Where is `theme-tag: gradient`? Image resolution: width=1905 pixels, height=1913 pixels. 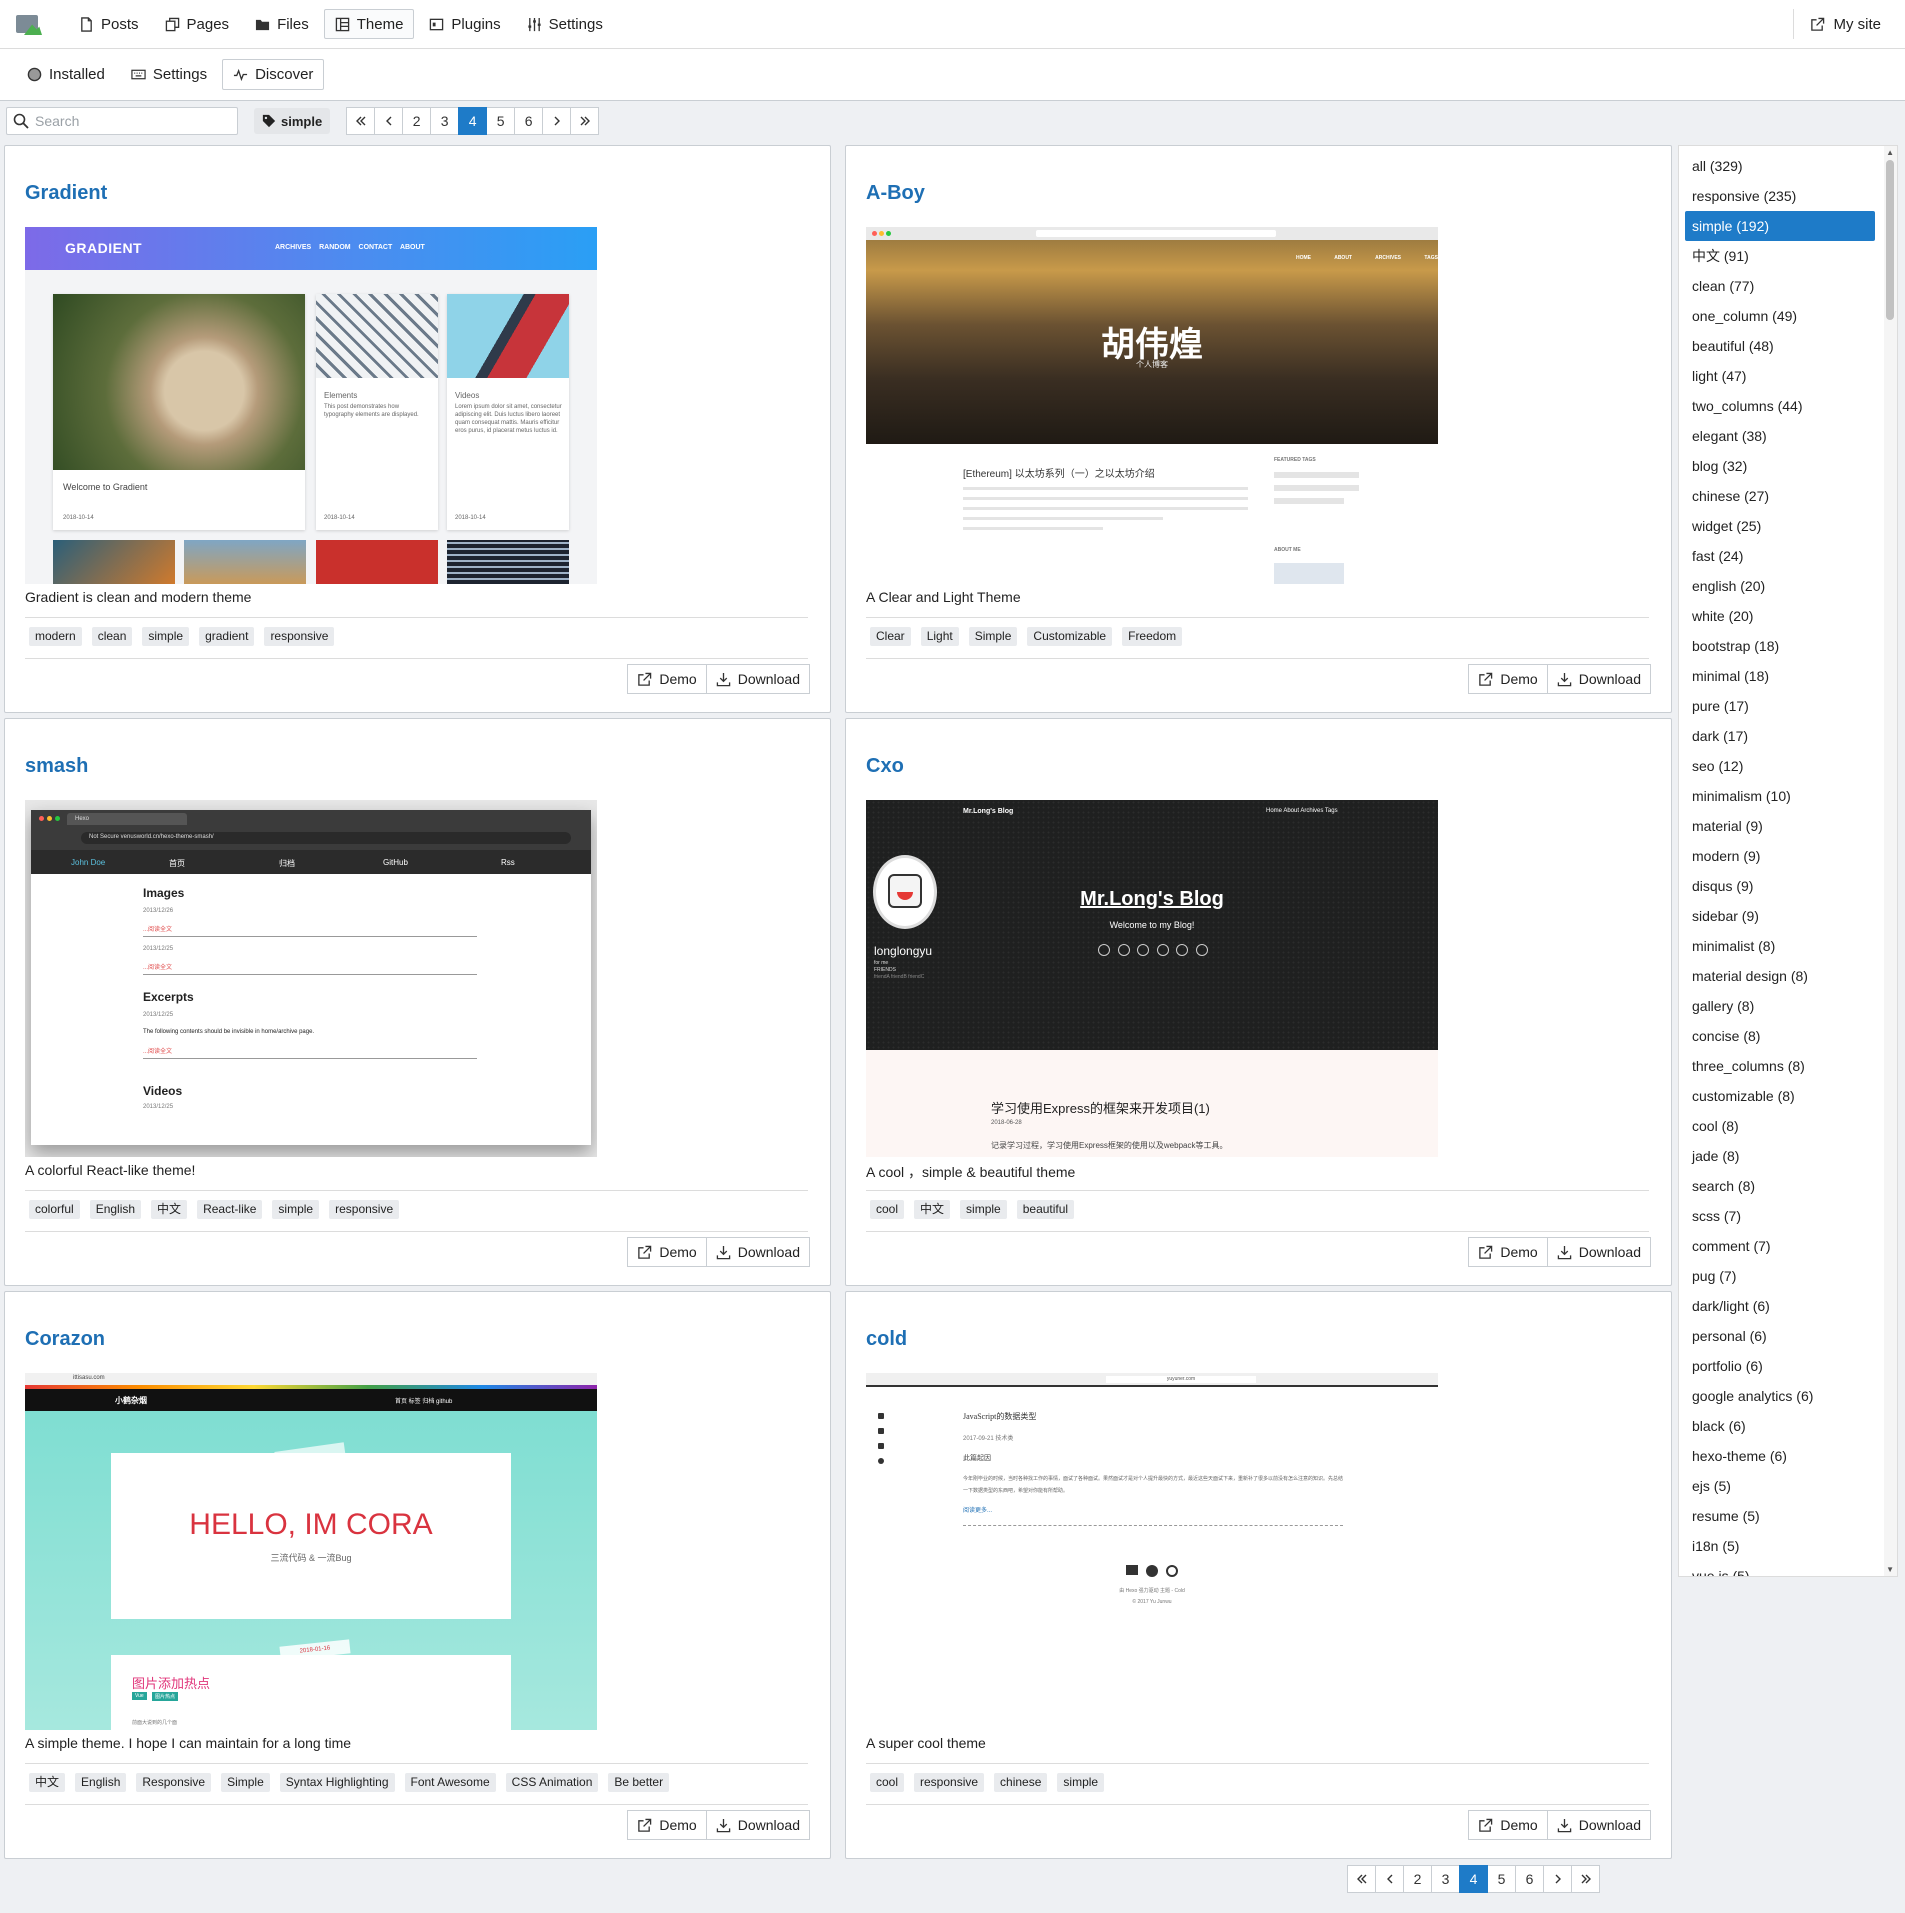 theme-tag: gradient is located at coordinates (227, 636).